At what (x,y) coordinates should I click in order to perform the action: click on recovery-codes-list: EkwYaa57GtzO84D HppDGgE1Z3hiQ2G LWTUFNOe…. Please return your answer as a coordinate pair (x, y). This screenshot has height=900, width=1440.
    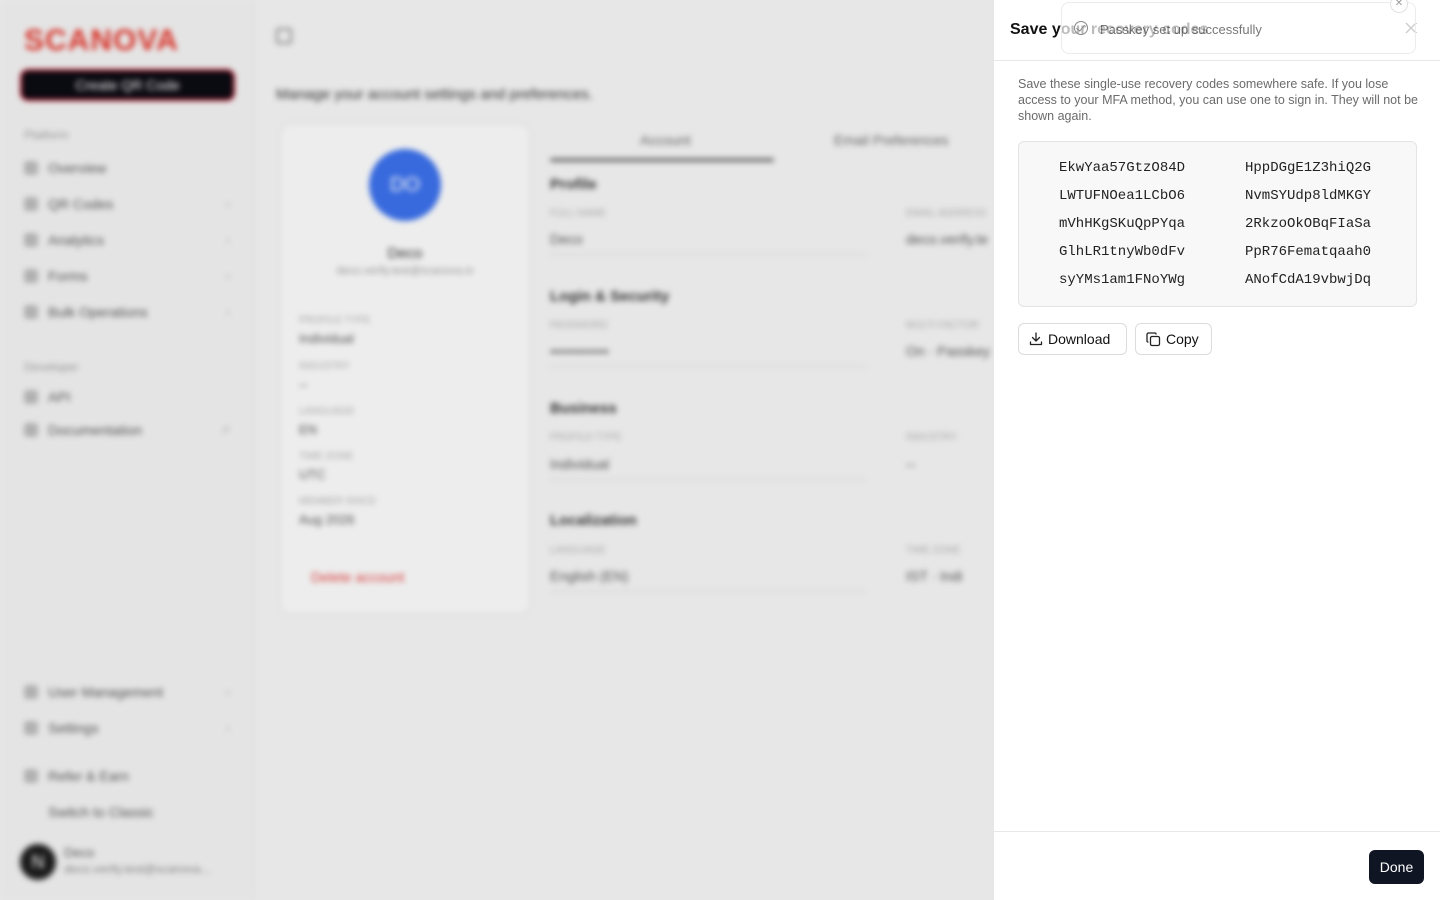
    Looking at the image, I should click on (1217, 224).